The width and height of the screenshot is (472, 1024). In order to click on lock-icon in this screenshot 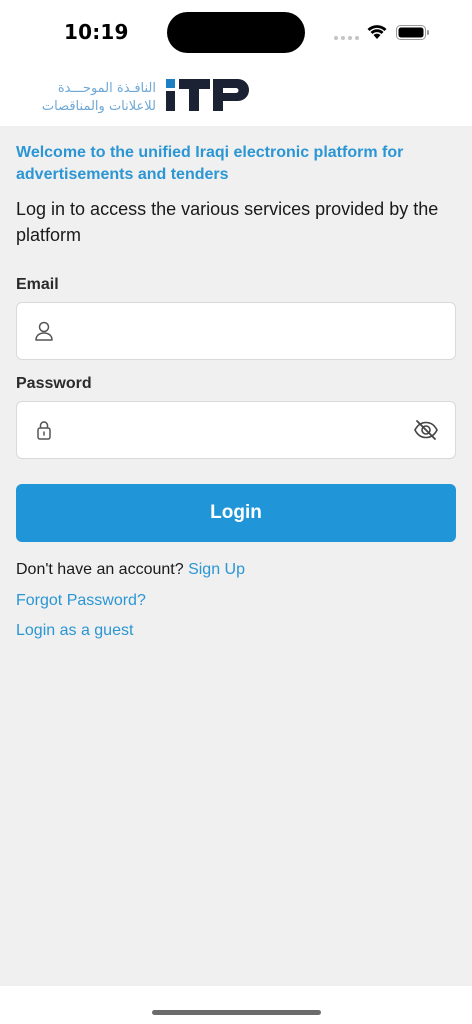, I will do `click(44, 430)`.